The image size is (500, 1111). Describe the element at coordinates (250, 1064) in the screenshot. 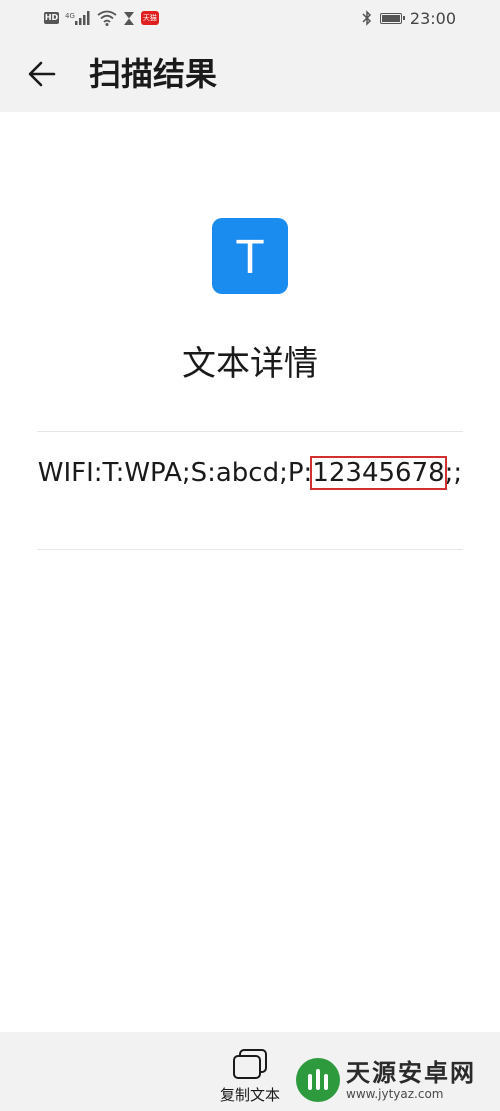

I see `copy-icon` at that location.